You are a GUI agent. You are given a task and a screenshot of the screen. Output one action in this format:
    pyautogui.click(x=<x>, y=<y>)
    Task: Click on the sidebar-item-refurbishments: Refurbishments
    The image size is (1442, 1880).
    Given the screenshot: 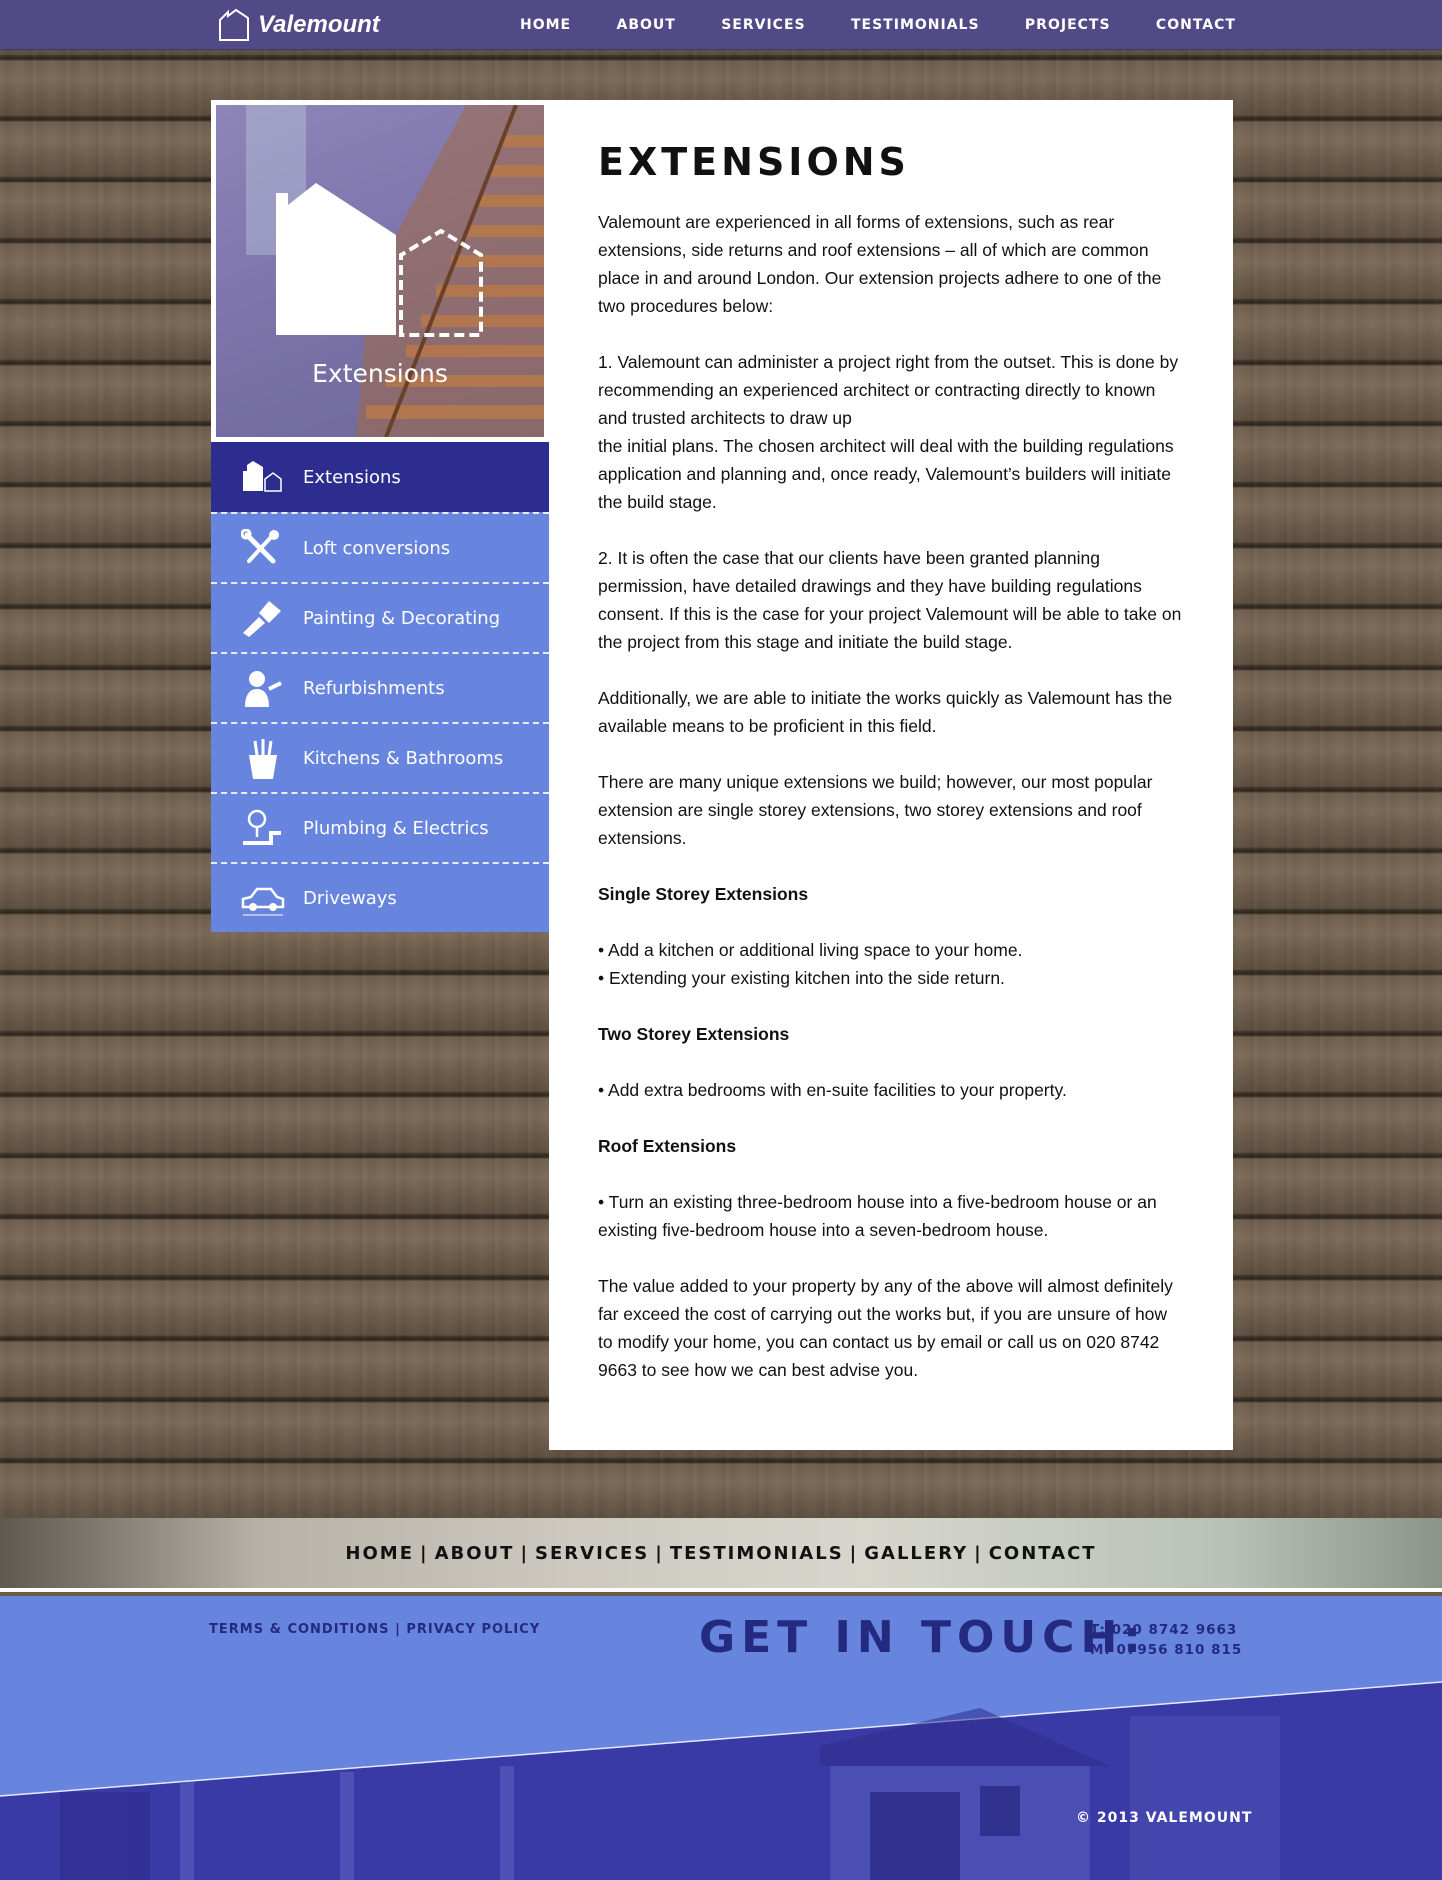 What is the action you would take?
    pyautogui.click(x=380, y=687)
    